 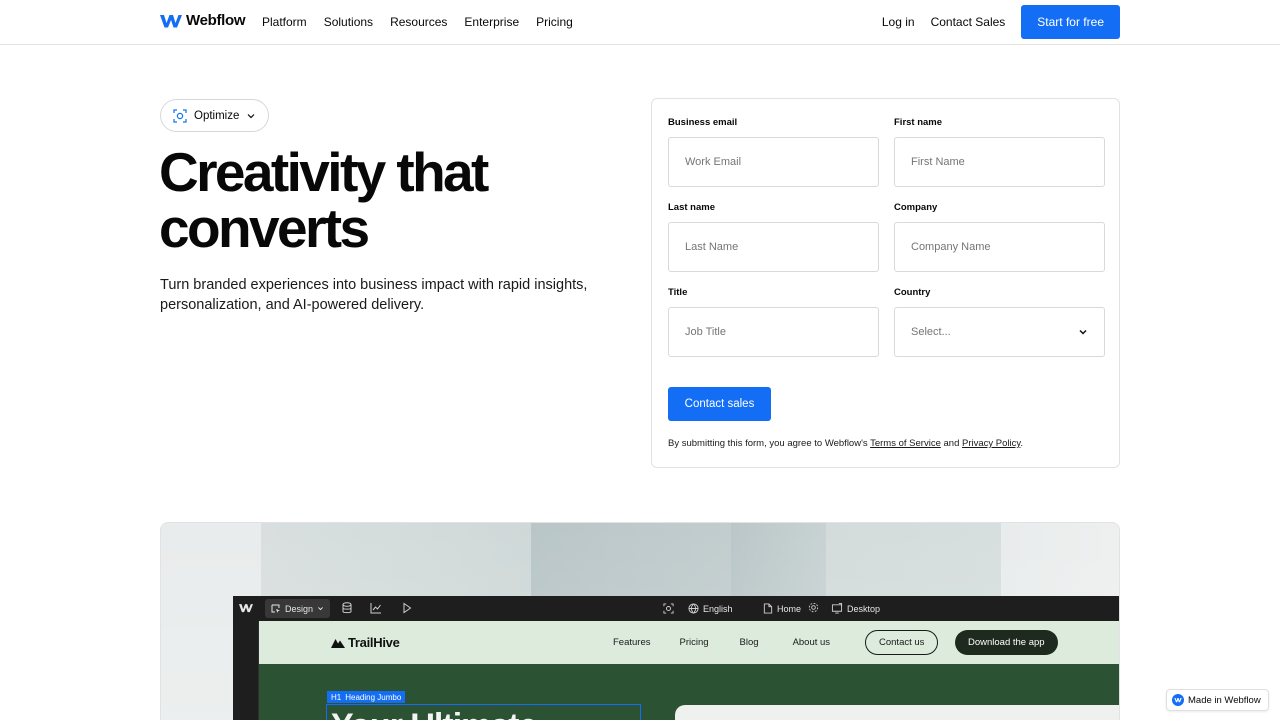 I want to click on nav-actions: Log in Contact Sales Start for free, so click(x=1001, y=22).